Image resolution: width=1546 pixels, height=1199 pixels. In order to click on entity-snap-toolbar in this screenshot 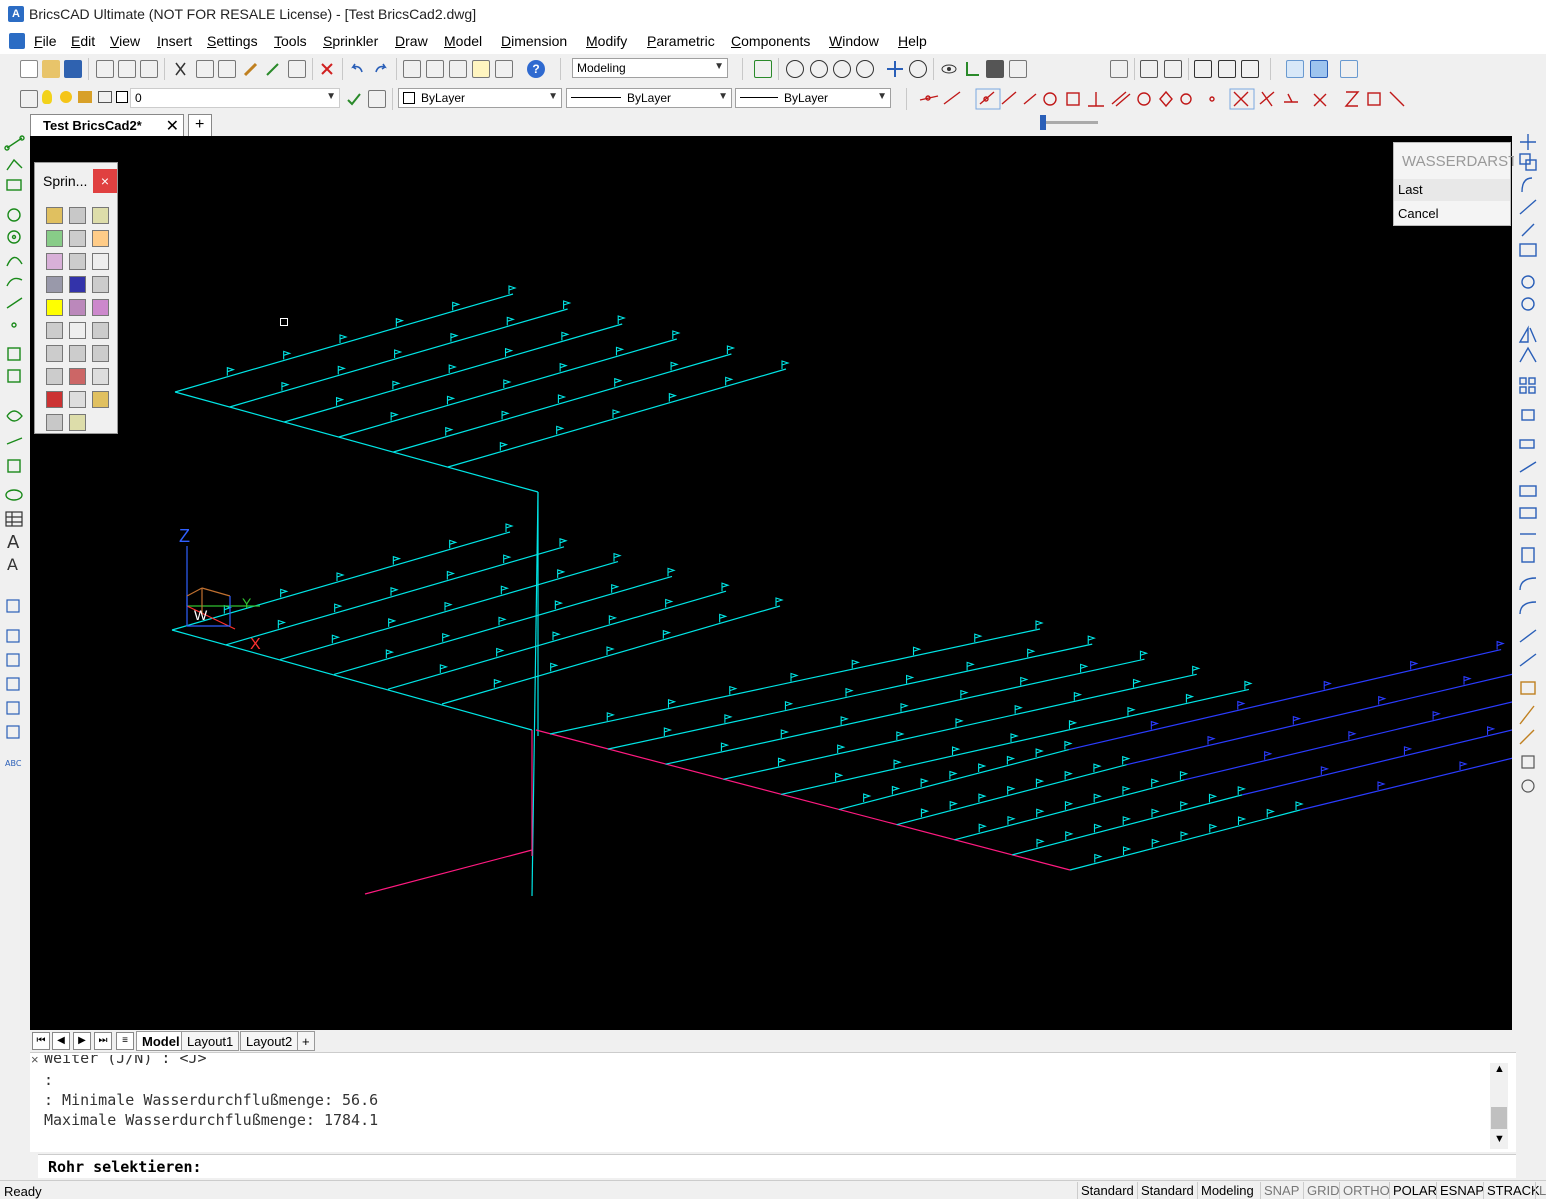, I will do `click(1166, 99)`.